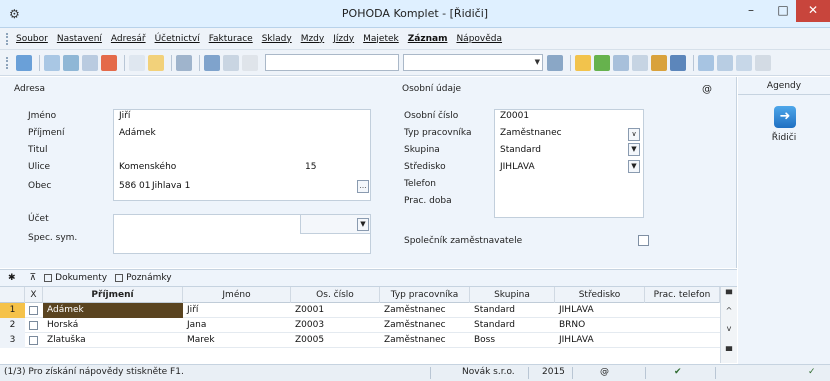 Image resolution: width=830 pixels, height=381 pixels. What do you see at coordinates (784, 138) in the screenshot?
I see `agenda-item-ridici: Řidiči` at bounding box center [784, 138].